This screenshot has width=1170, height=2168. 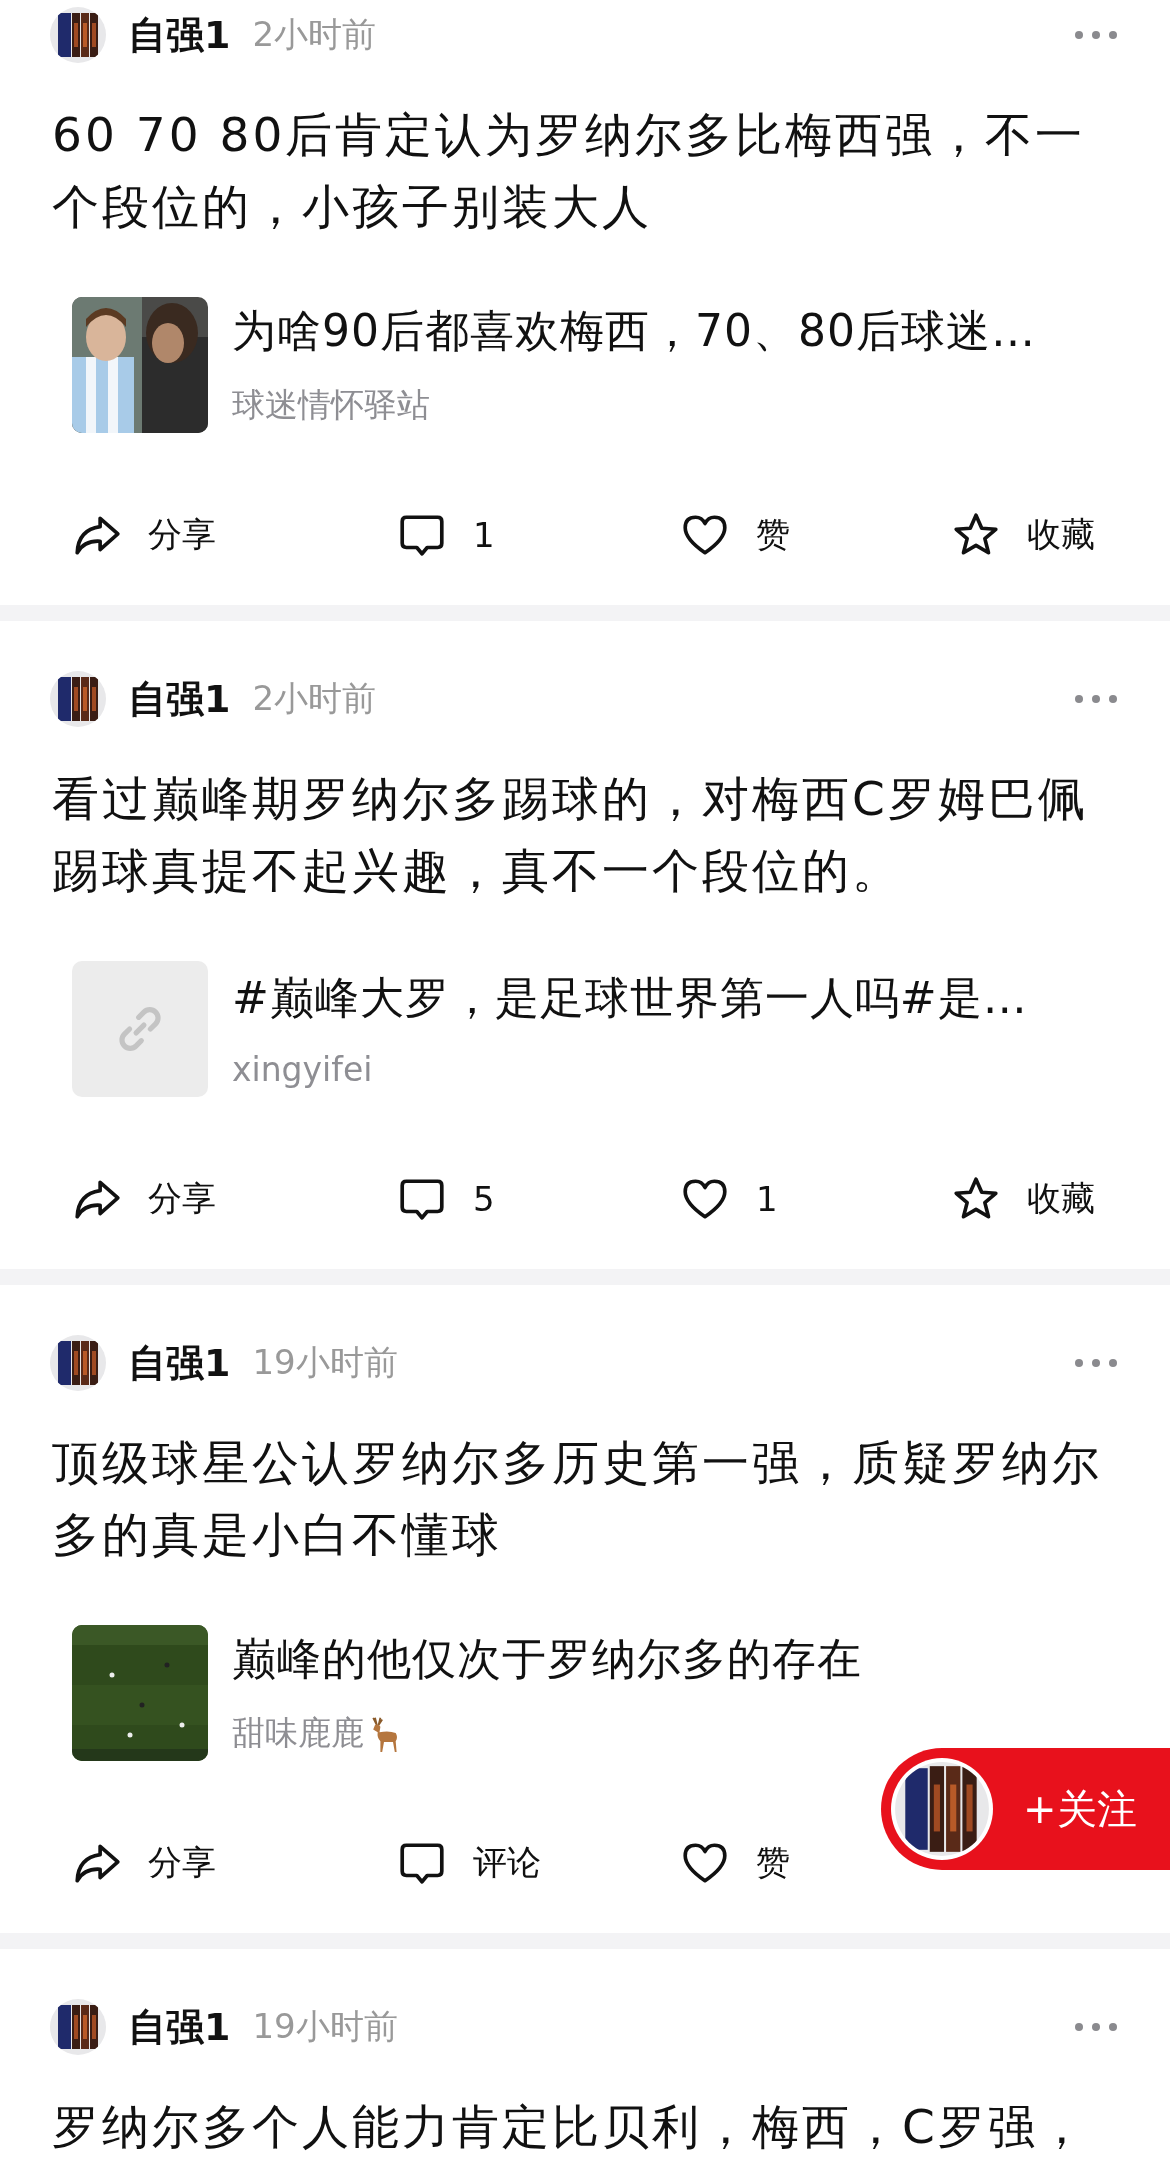 I want to click on post-text: 60 70 80后肯定认为罗纳尔多比梅西强，不一个段位的，小孩子别装大人, so click(x=569, y=171).